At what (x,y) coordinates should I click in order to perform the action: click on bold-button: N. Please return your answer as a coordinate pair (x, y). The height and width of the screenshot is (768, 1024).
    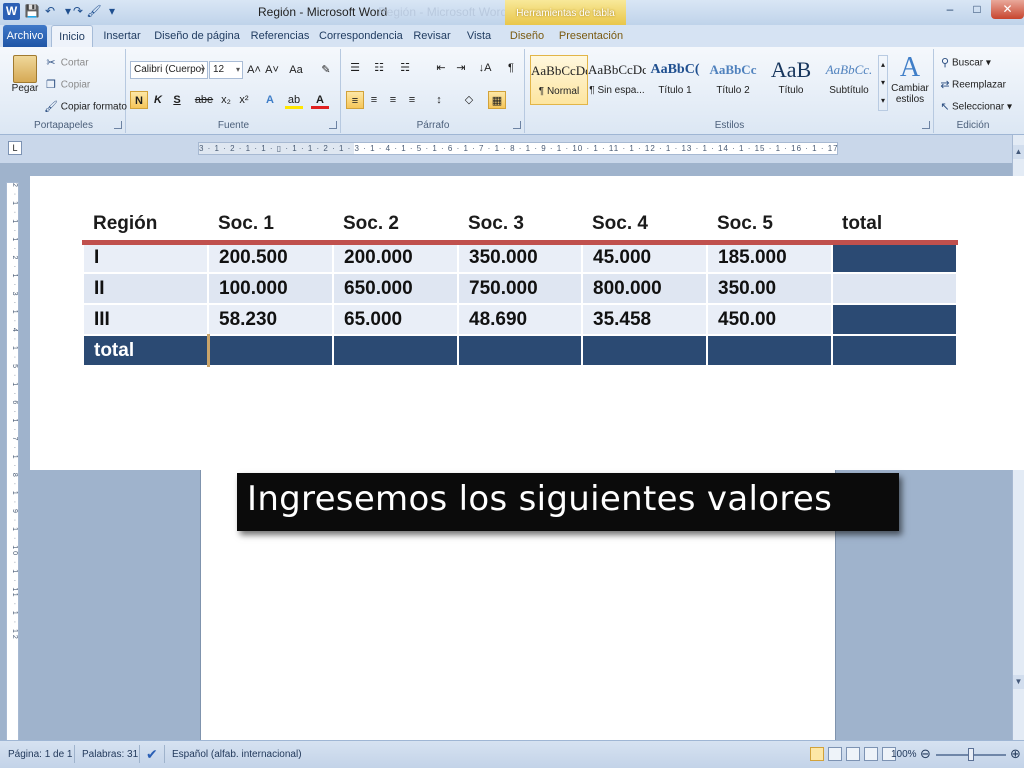
    Looking at the image, I should click on (139, 100).